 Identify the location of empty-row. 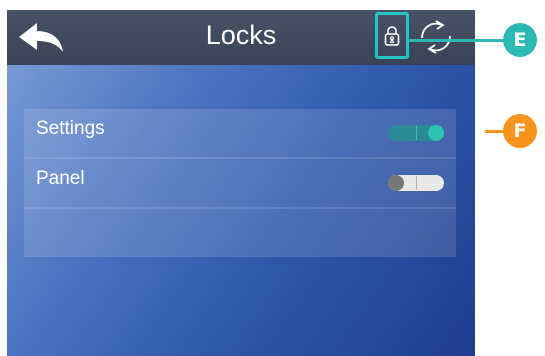
(240, 233).